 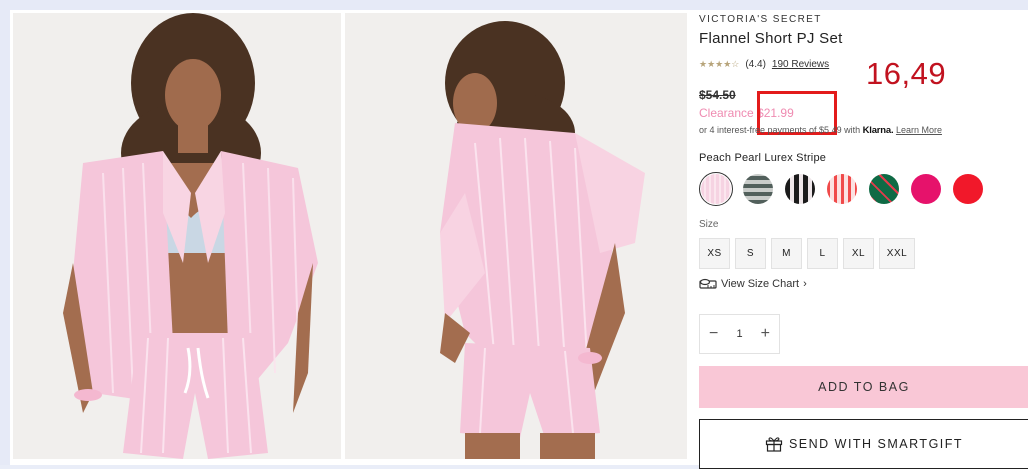 I want to click on size-m-button: M, so click(x=786, y=253).